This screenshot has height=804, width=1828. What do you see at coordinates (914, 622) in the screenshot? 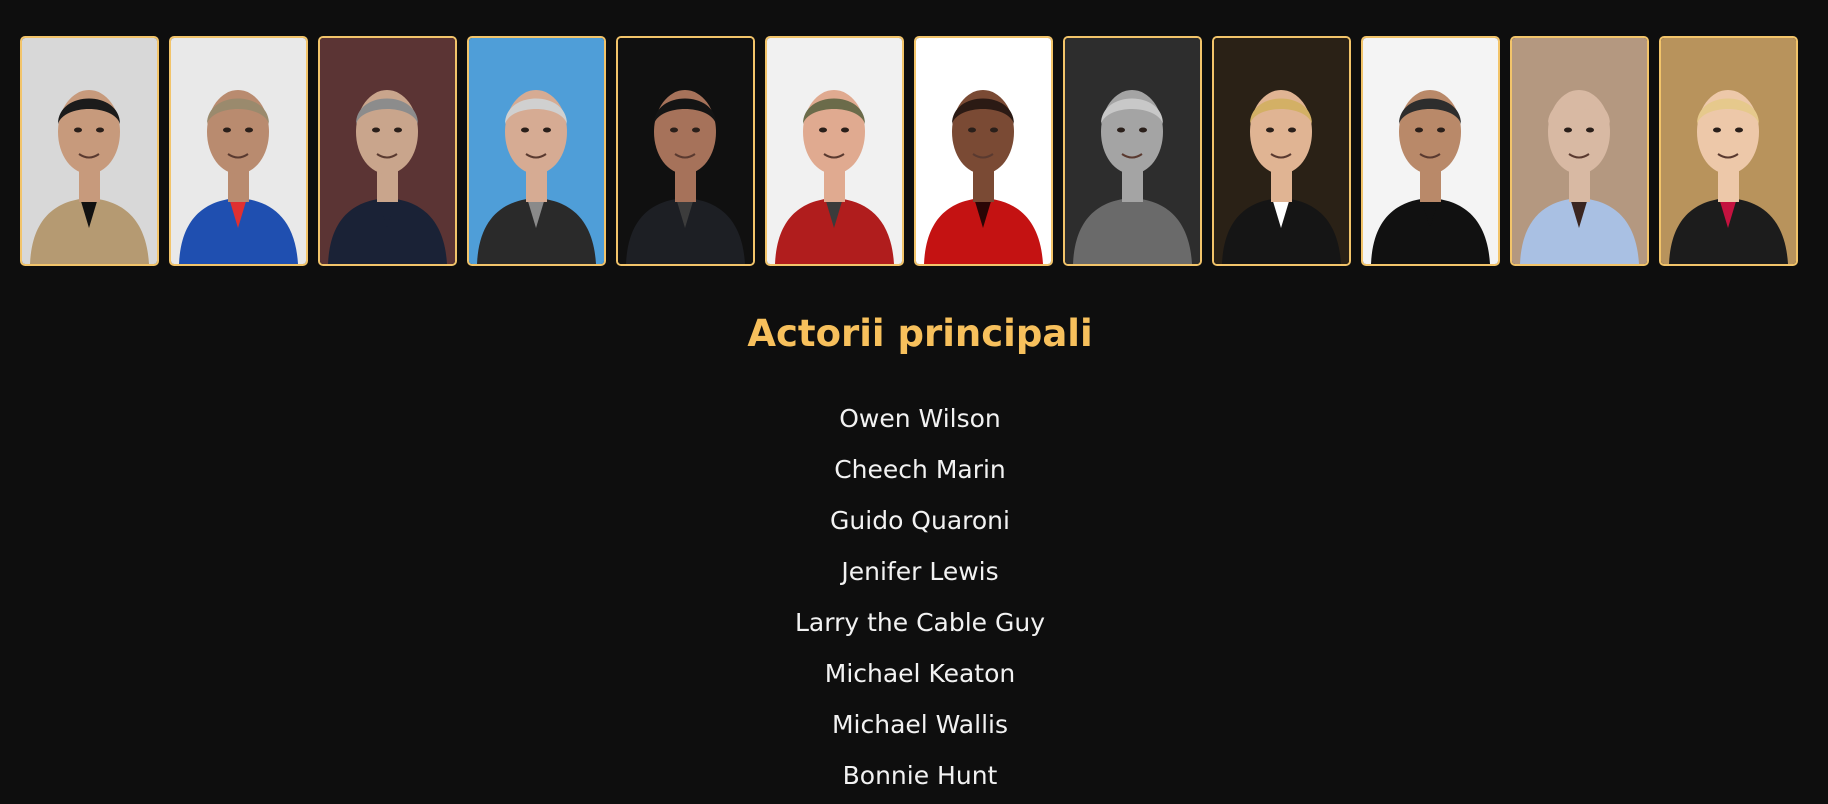
I see `actor-name: Larry the Cable Guy` at bounding box center [914, 622].